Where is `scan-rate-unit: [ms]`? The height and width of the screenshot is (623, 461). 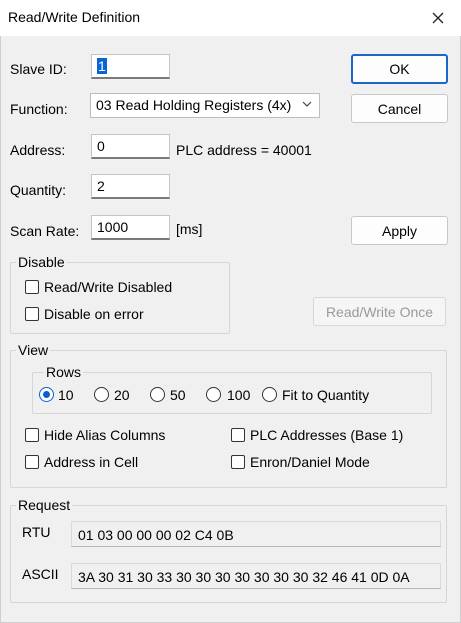 scan-rate-unit: [ms] is located at coordinates (189, 229).